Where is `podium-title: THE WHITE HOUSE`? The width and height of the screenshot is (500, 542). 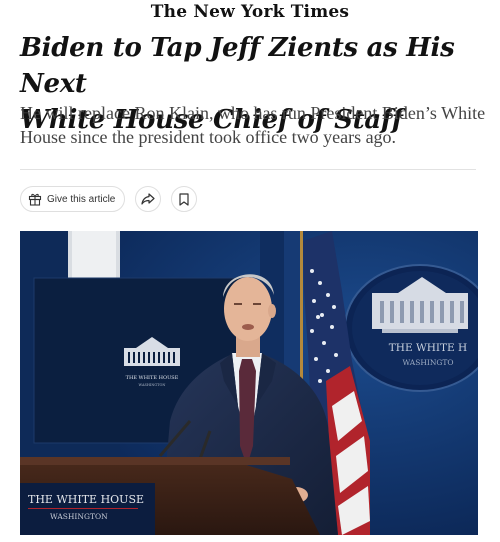 podium-title: THE WHITE HOUSE is located at coordinates (86, 499).